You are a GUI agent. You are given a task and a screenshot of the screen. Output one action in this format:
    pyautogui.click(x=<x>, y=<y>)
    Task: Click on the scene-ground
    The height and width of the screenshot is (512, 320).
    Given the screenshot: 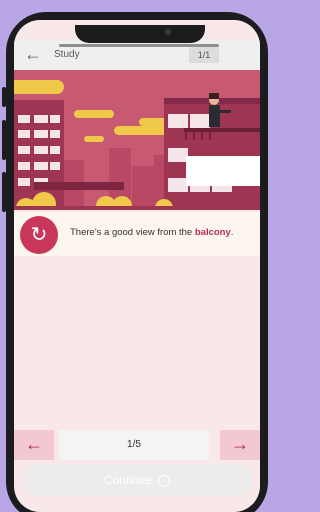 What is the action you would take?
    pyautogui.click(x=137, y=208)
    